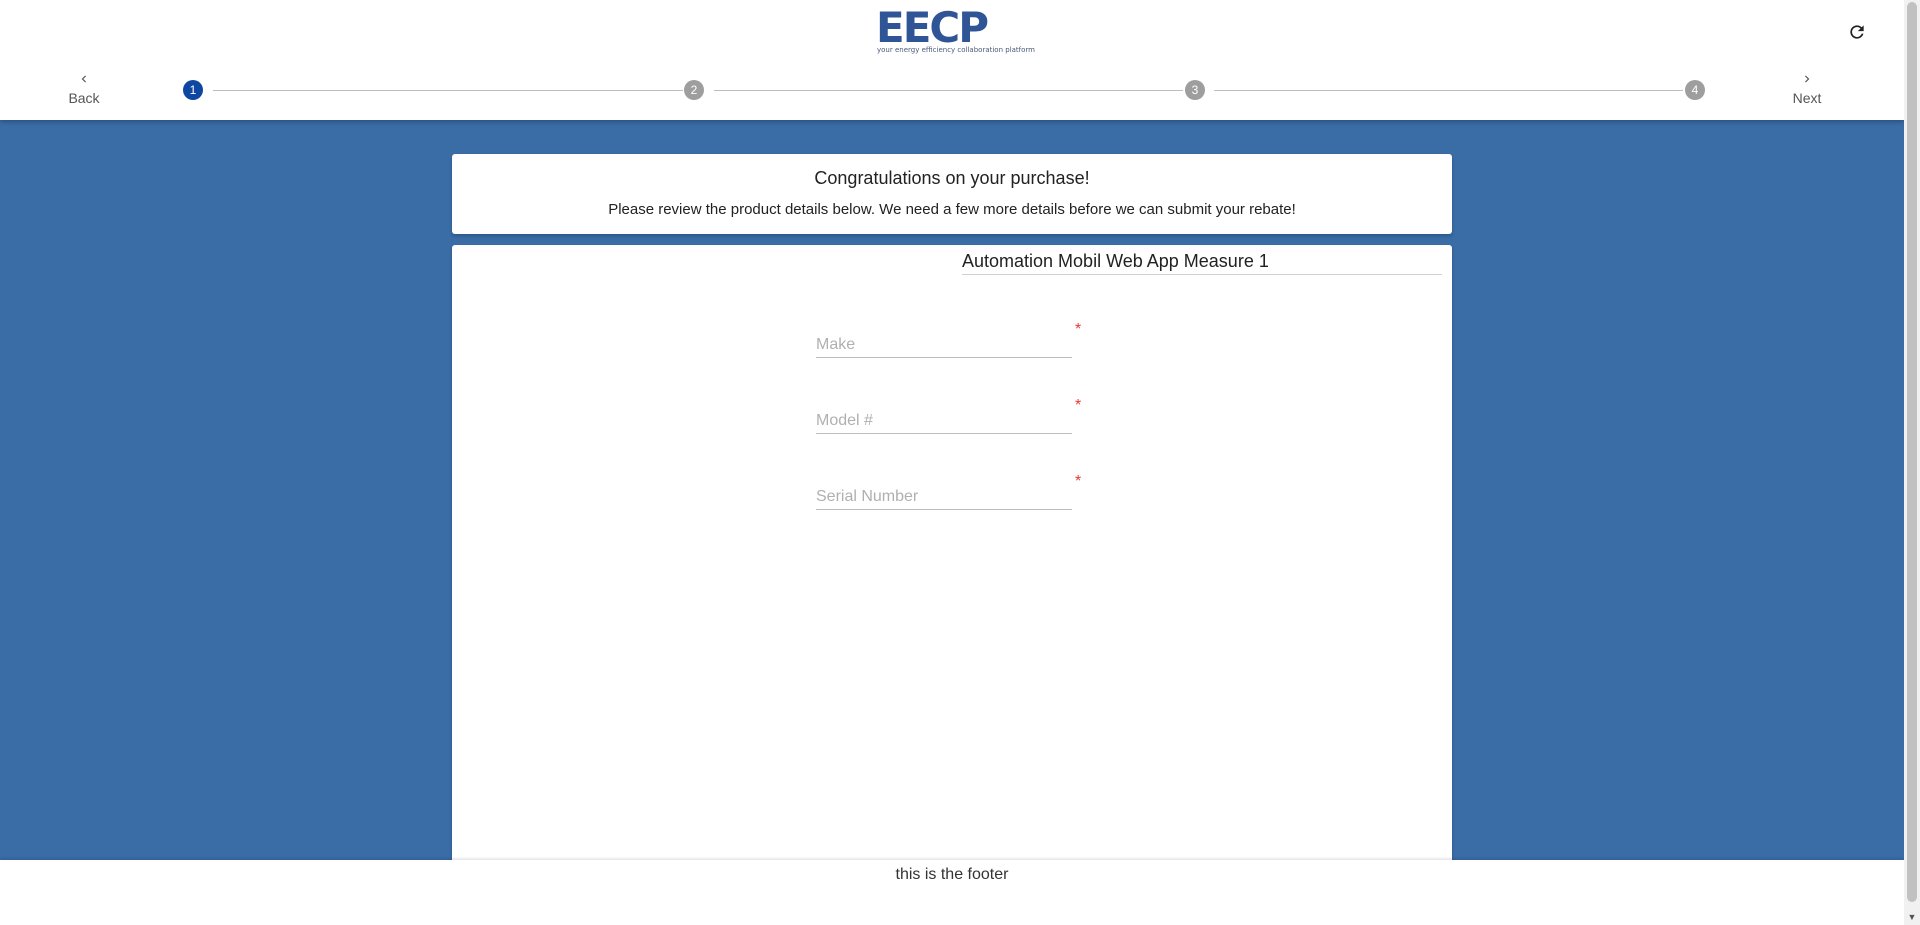  I want to click on scroll-down-arrow-icon: ▼, so click(1912, 917).